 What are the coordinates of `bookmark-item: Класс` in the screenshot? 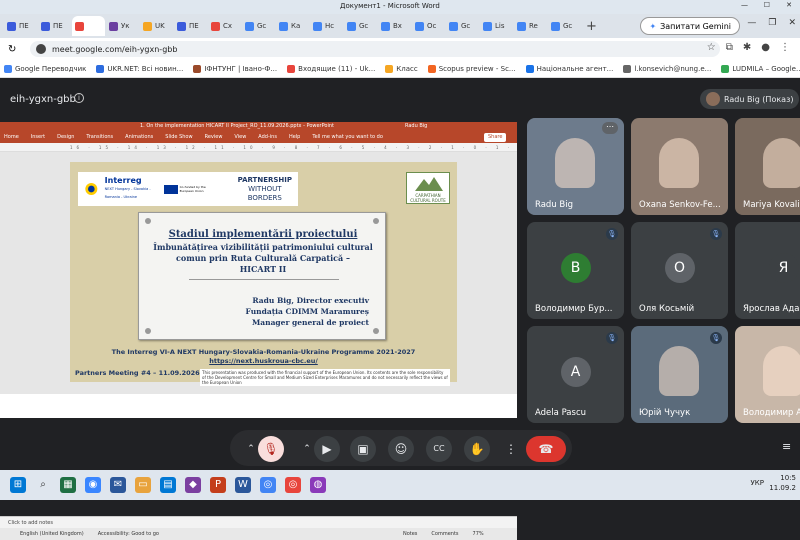 It's located at (401, 68).